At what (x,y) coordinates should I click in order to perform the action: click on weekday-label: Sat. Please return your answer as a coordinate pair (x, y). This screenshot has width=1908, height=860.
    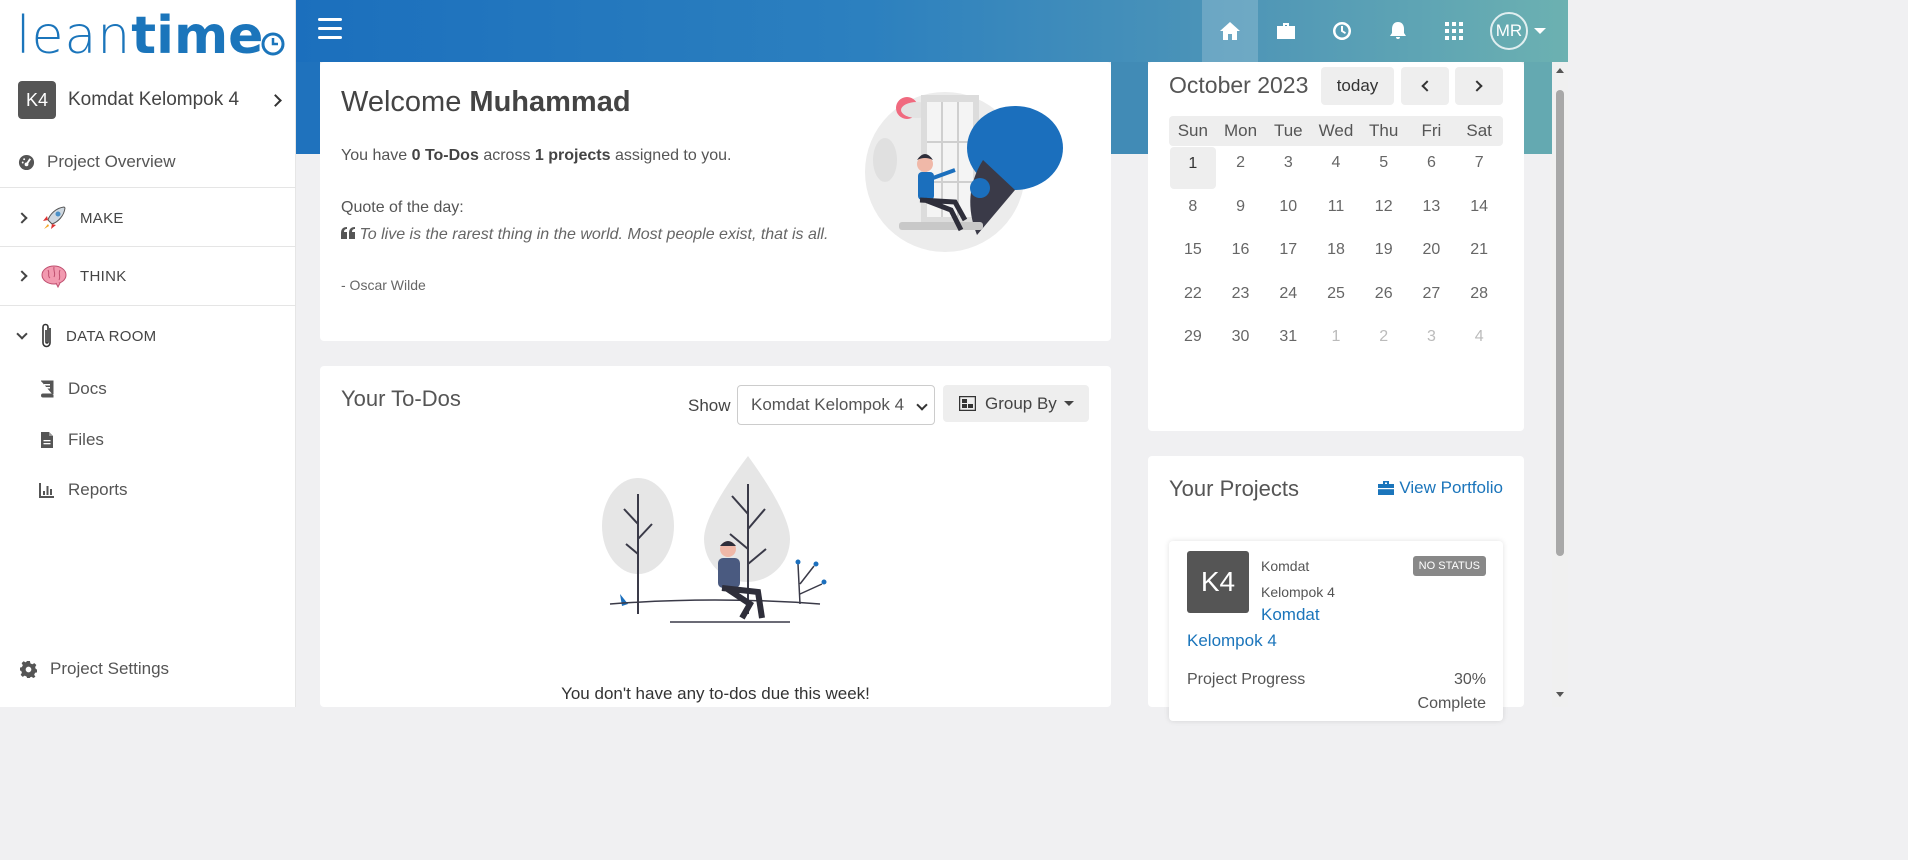
    Looking at the image, I should click on (1479, 130).